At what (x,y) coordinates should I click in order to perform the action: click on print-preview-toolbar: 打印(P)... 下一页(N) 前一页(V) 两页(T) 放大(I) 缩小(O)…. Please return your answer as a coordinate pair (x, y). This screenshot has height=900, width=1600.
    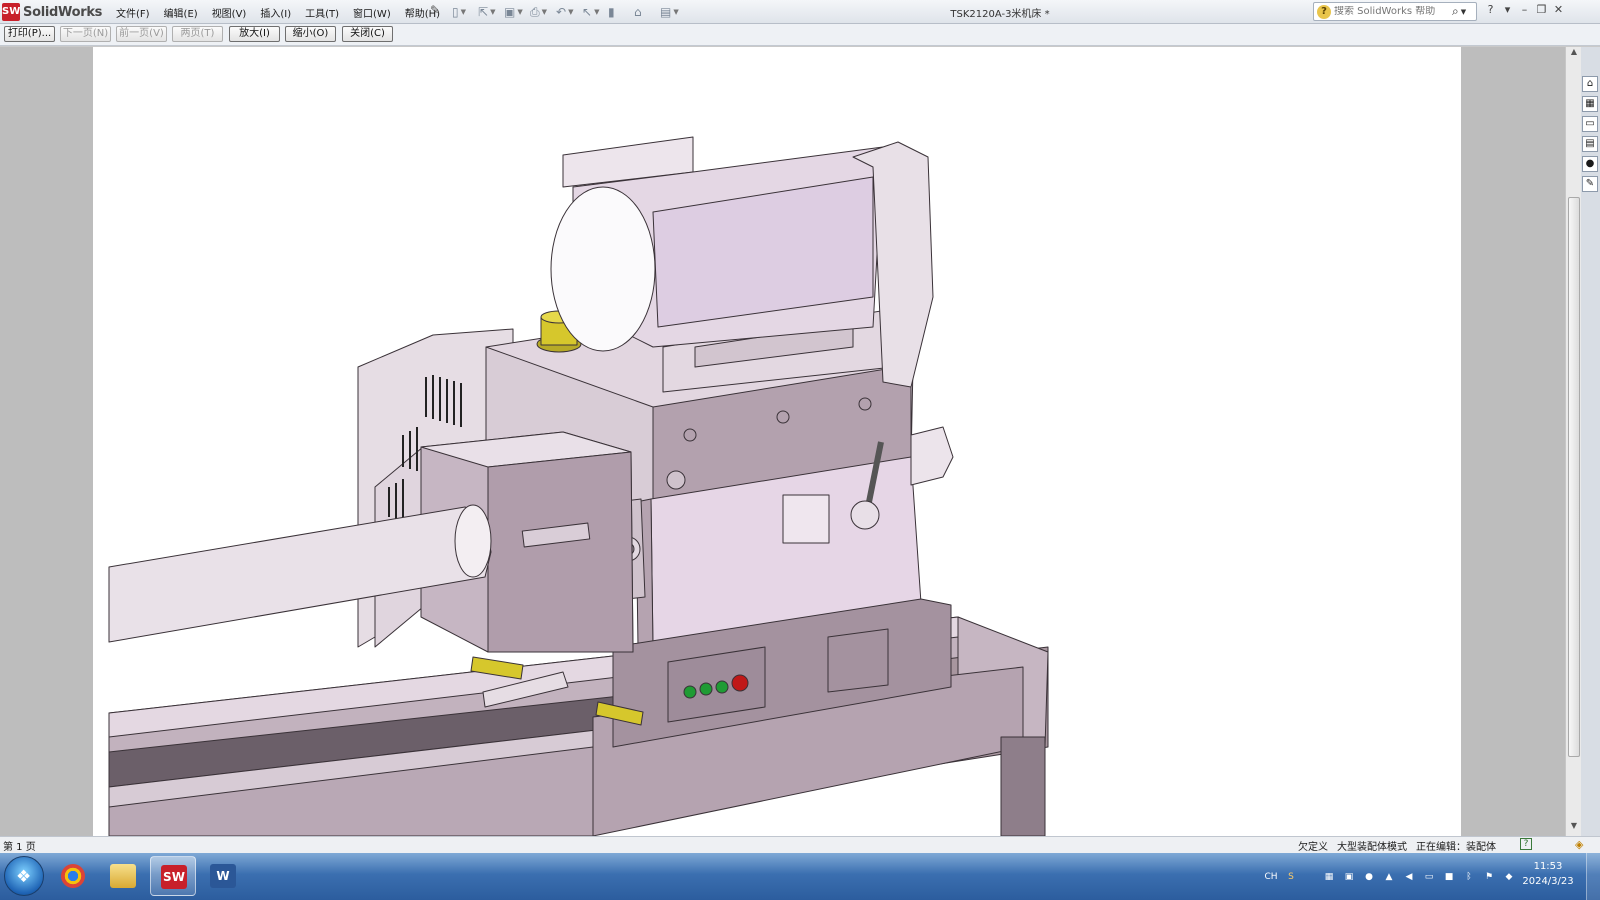
    Looking at the image, I should click on (800, 35).